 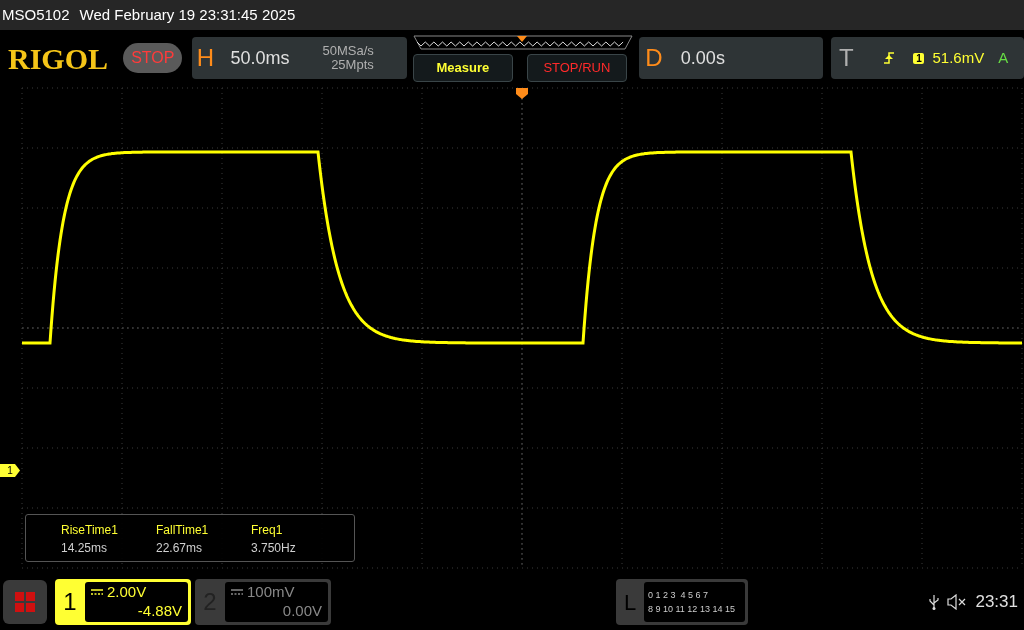 What do you see at coordinates (59, 58) in the screenshot?
I see `logo: RIGOL` at bounding box center [59, 58].